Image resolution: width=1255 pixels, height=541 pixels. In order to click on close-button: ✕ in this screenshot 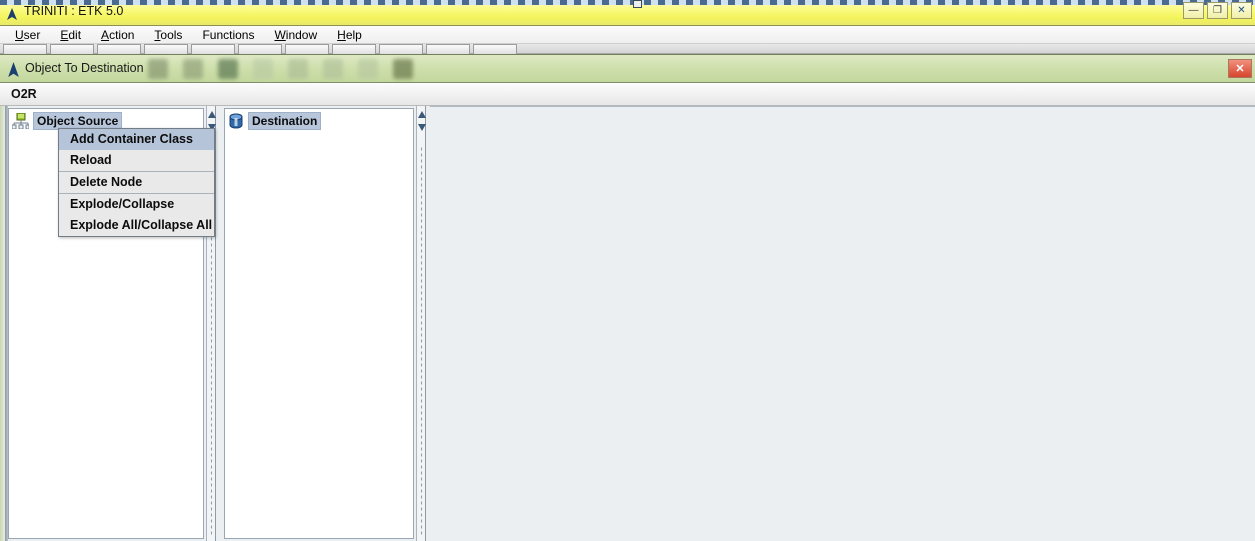, I will do `click(1241, 10)`.